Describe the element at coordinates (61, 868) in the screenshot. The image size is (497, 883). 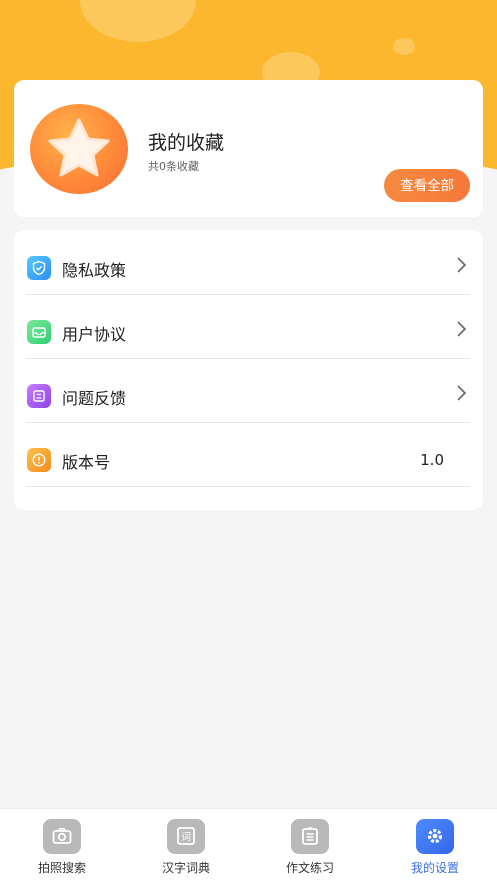
I see `tab-label: 拍照搜索` at that location.